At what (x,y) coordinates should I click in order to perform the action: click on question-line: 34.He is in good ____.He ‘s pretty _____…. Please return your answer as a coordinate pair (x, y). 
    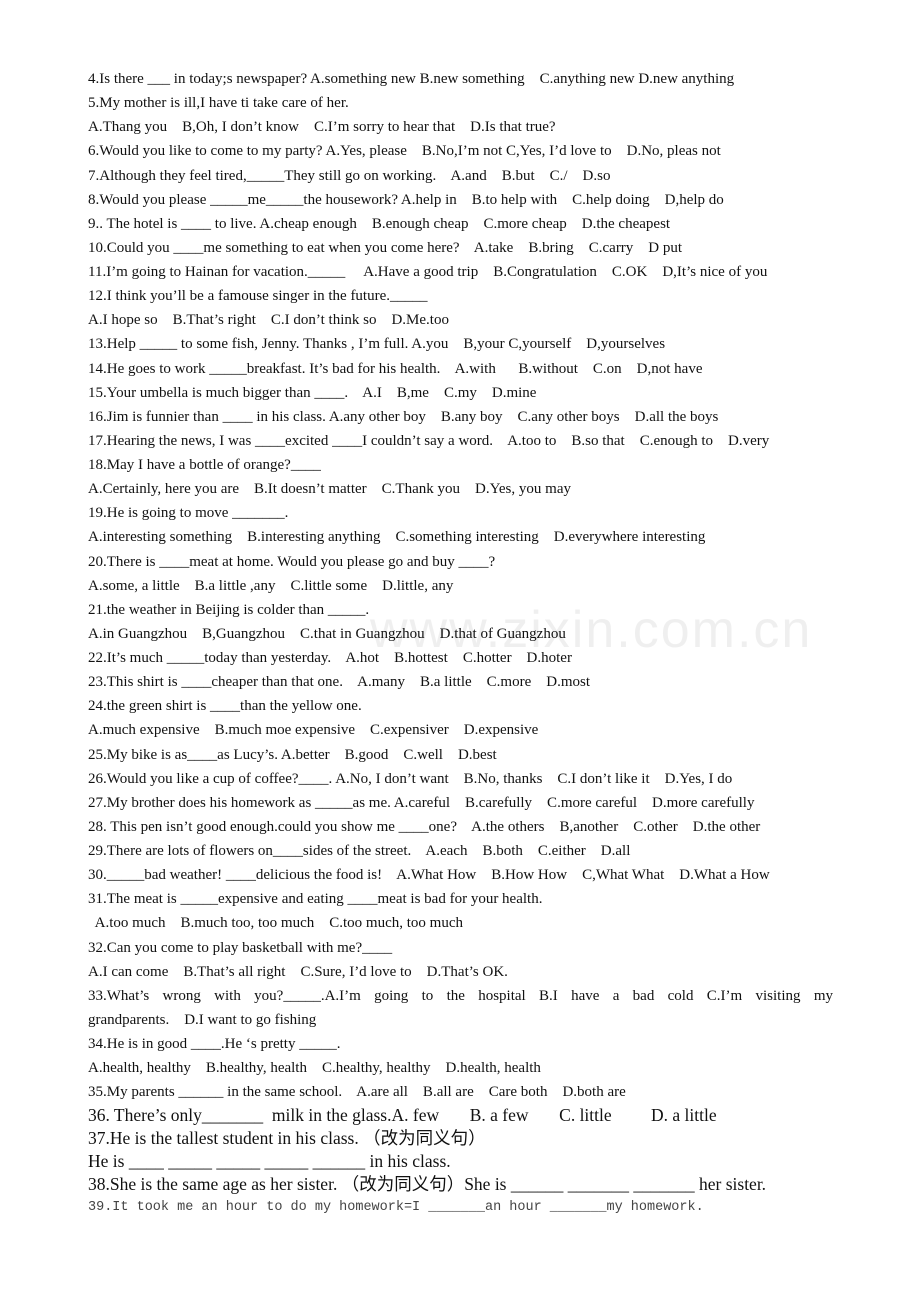
    Looking at the image, I should click on (214, 1044).